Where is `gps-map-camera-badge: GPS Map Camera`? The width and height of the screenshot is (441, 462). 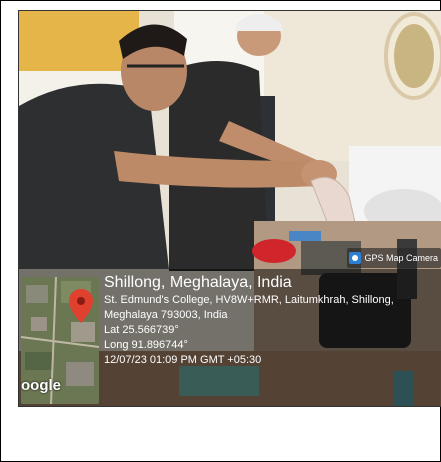
gps-map-camera-badge: GPS Map Camera is located at coordinates (394, 258).